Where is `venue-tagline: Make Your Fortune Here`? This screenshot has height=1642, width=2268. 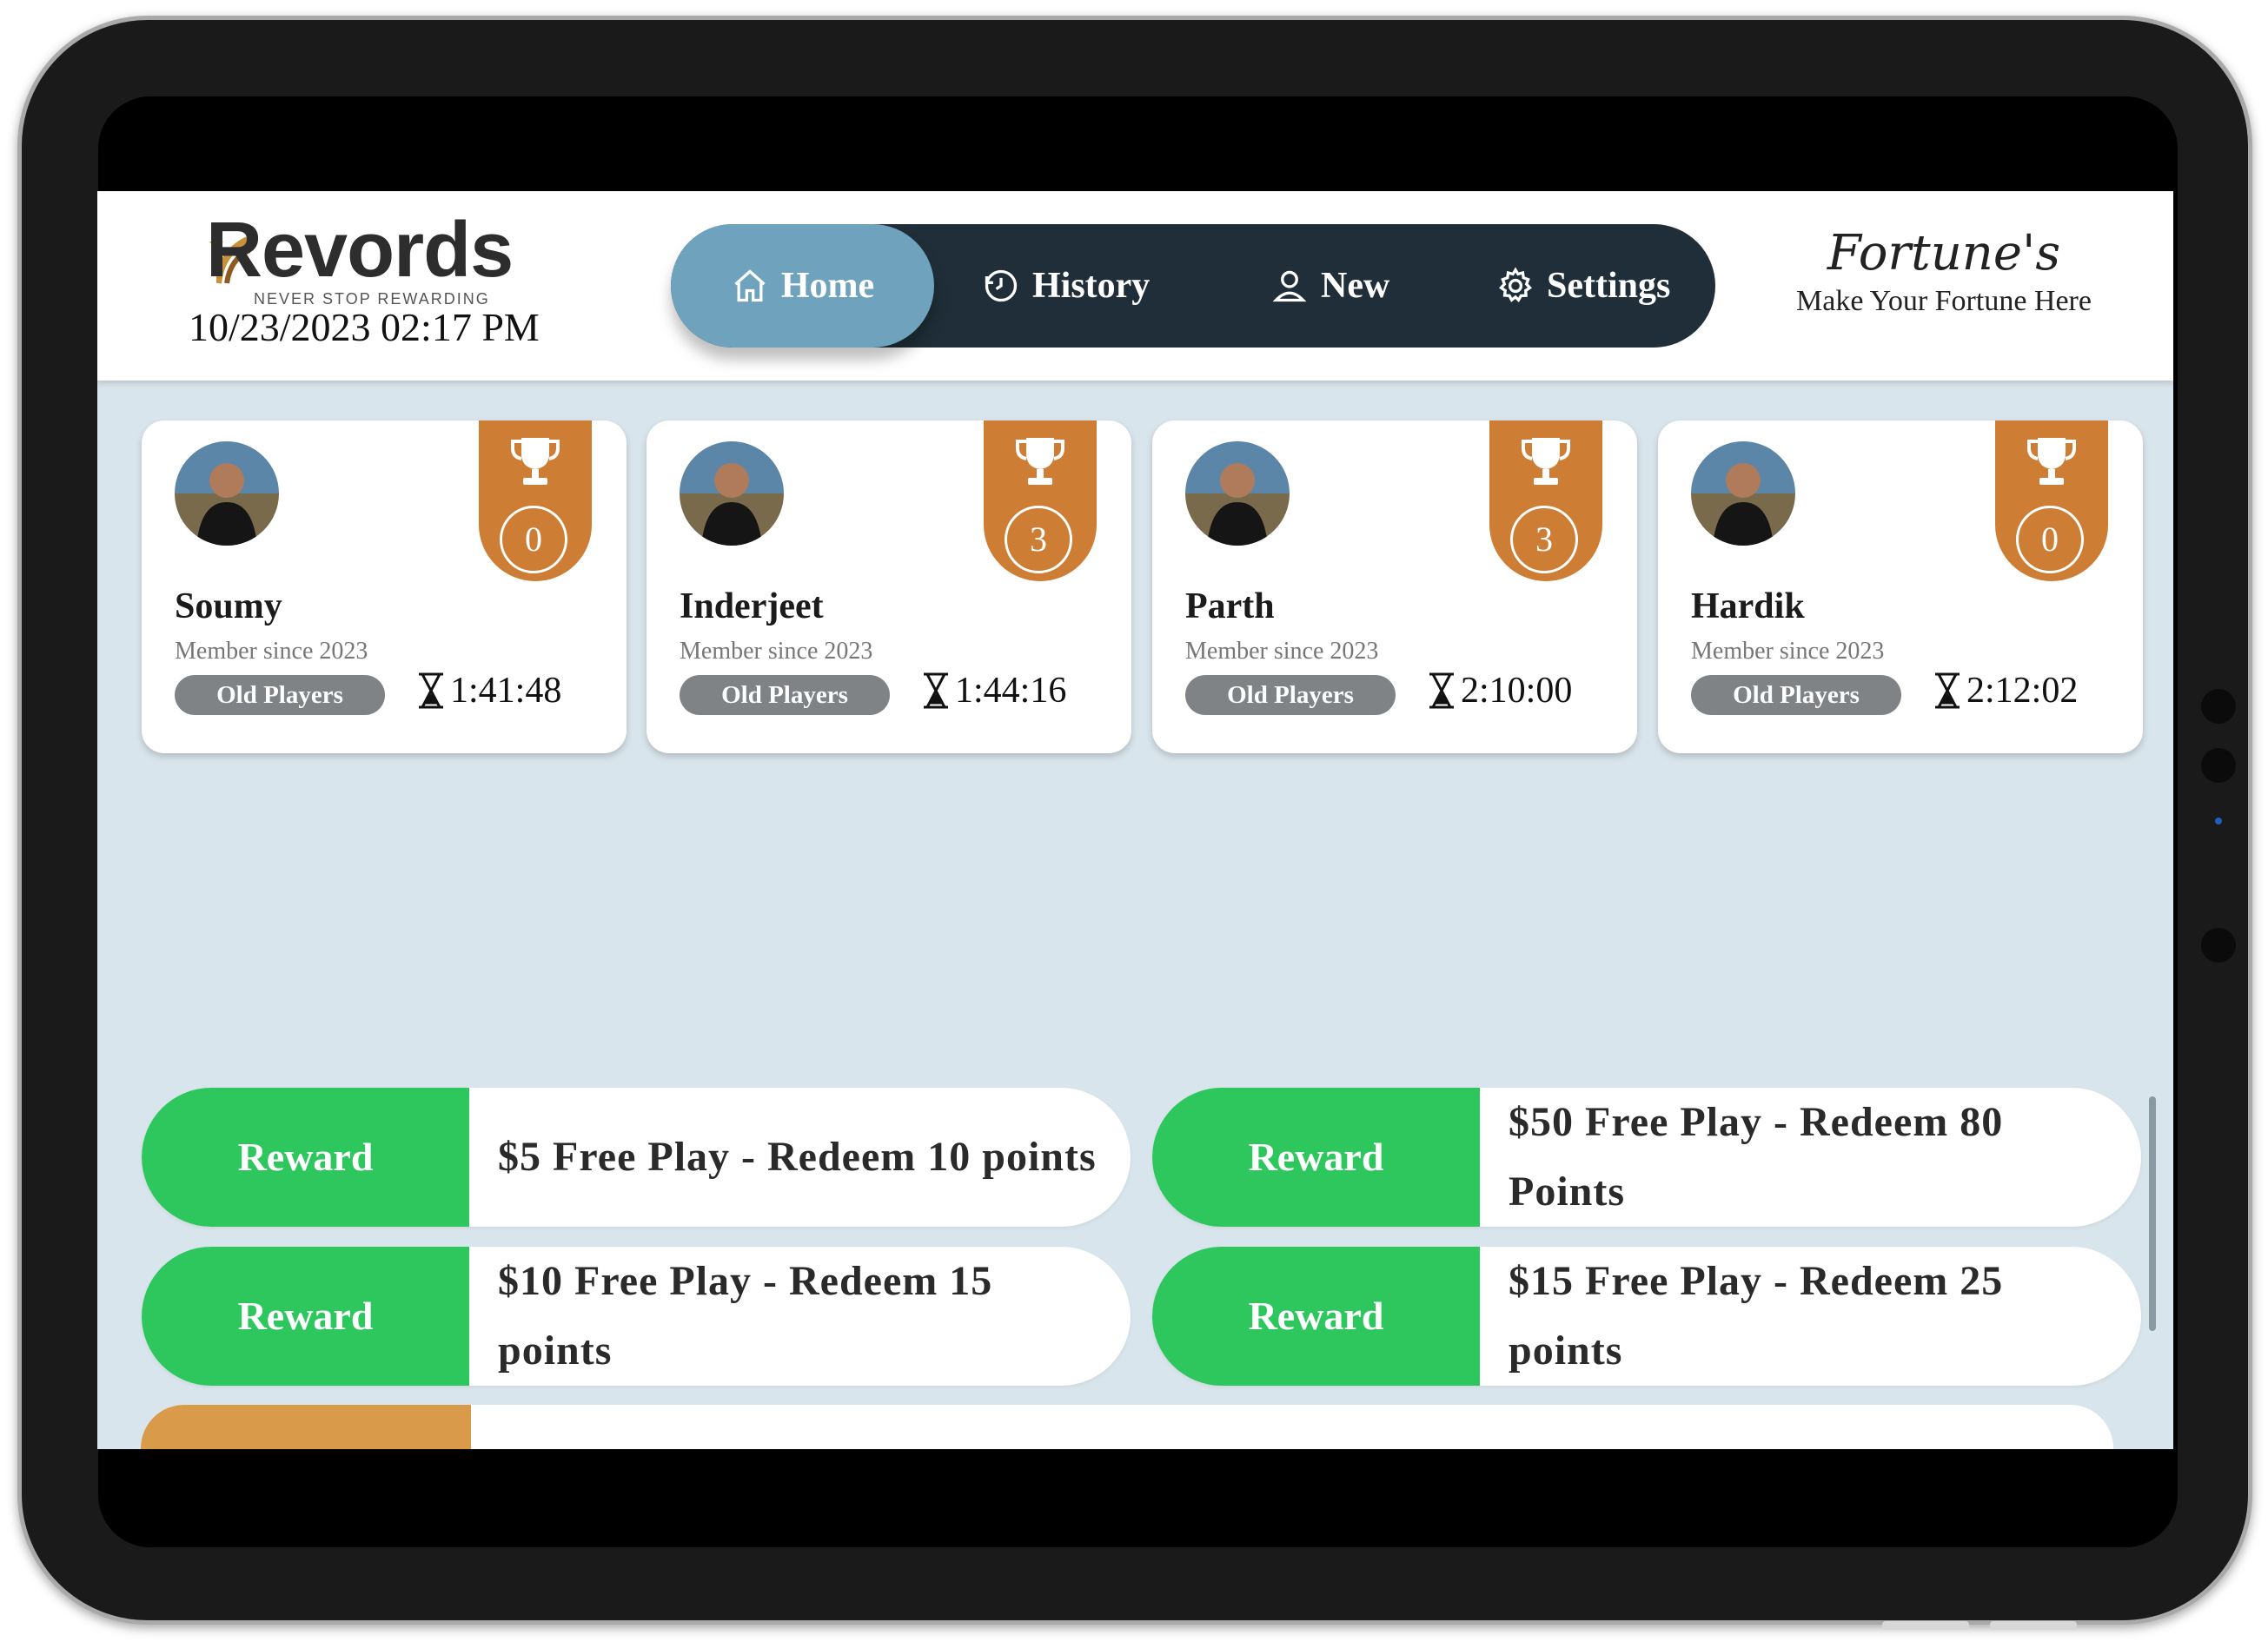 venue-tagline: Make Your Fortune Here is located at coordinates (1944, 301).